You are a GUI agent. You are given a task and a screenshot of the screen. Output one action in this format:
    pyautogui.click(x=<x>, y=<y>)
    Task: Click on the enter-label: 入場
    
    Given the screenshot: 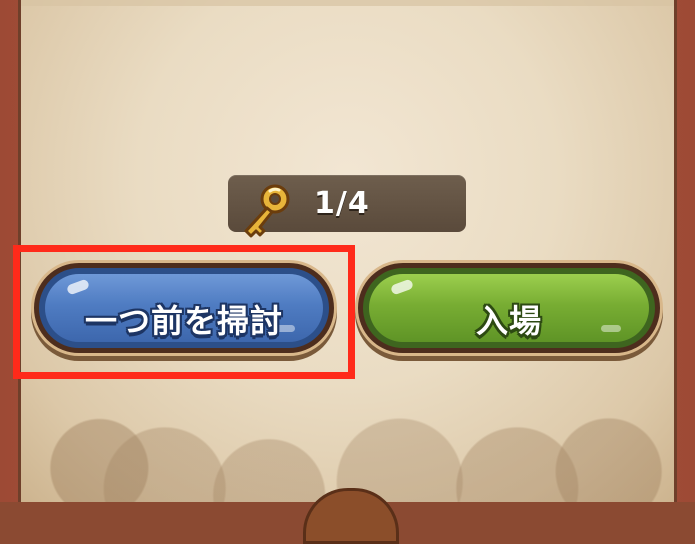 What is the action you would take?
    pyautogui.click(x=508, y=321)
    